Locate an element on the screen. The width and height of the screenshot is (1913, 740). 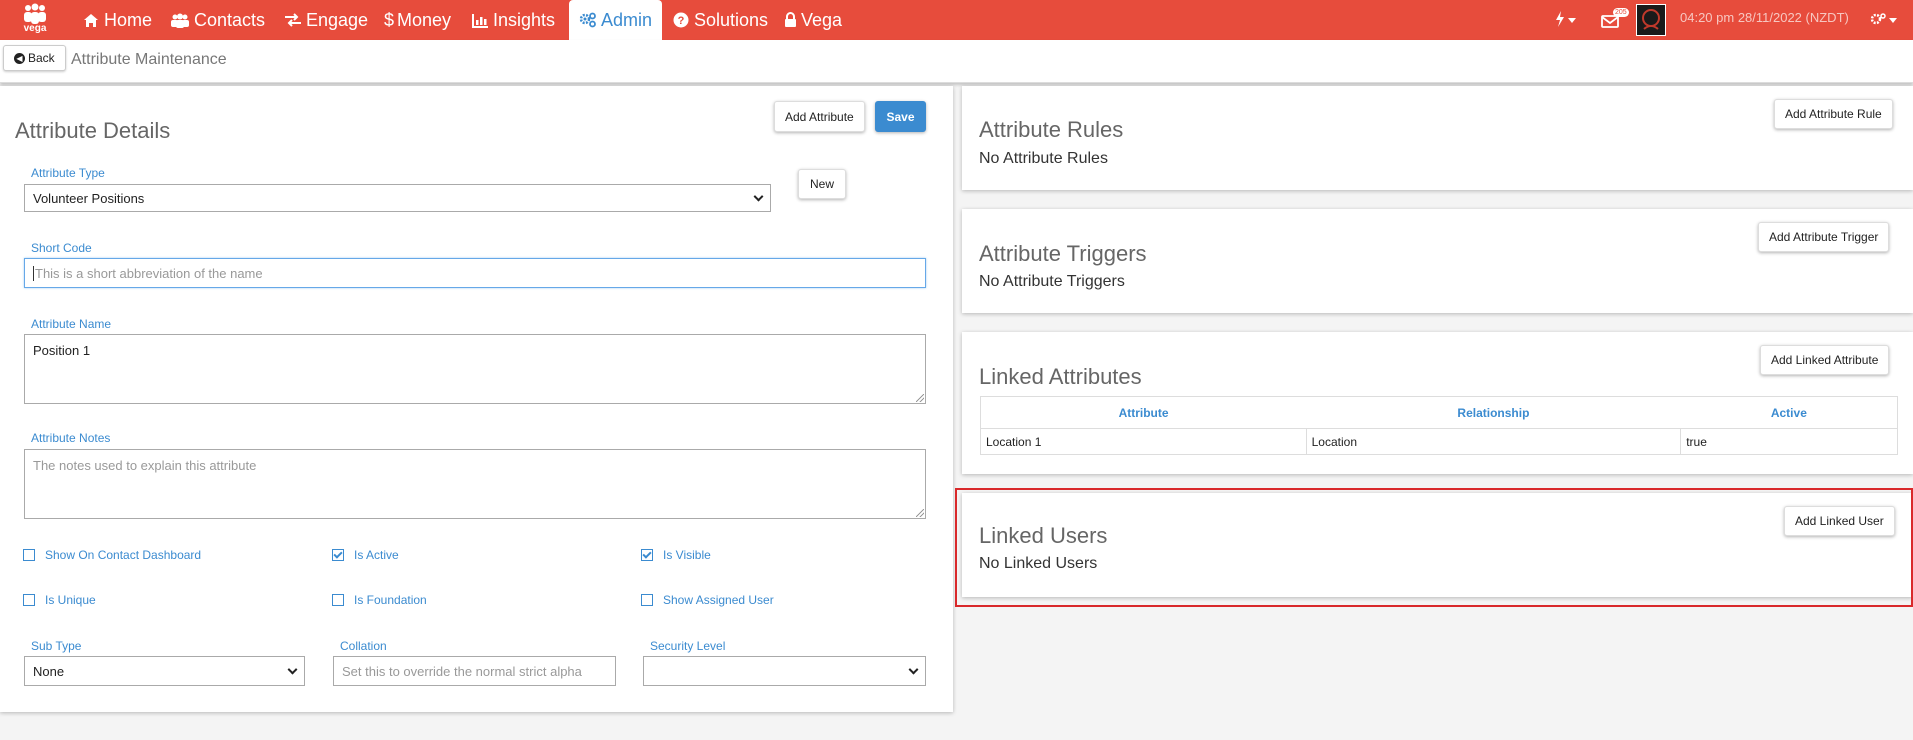
nav-insights-label: Insights is located at coordinates (524, 19).